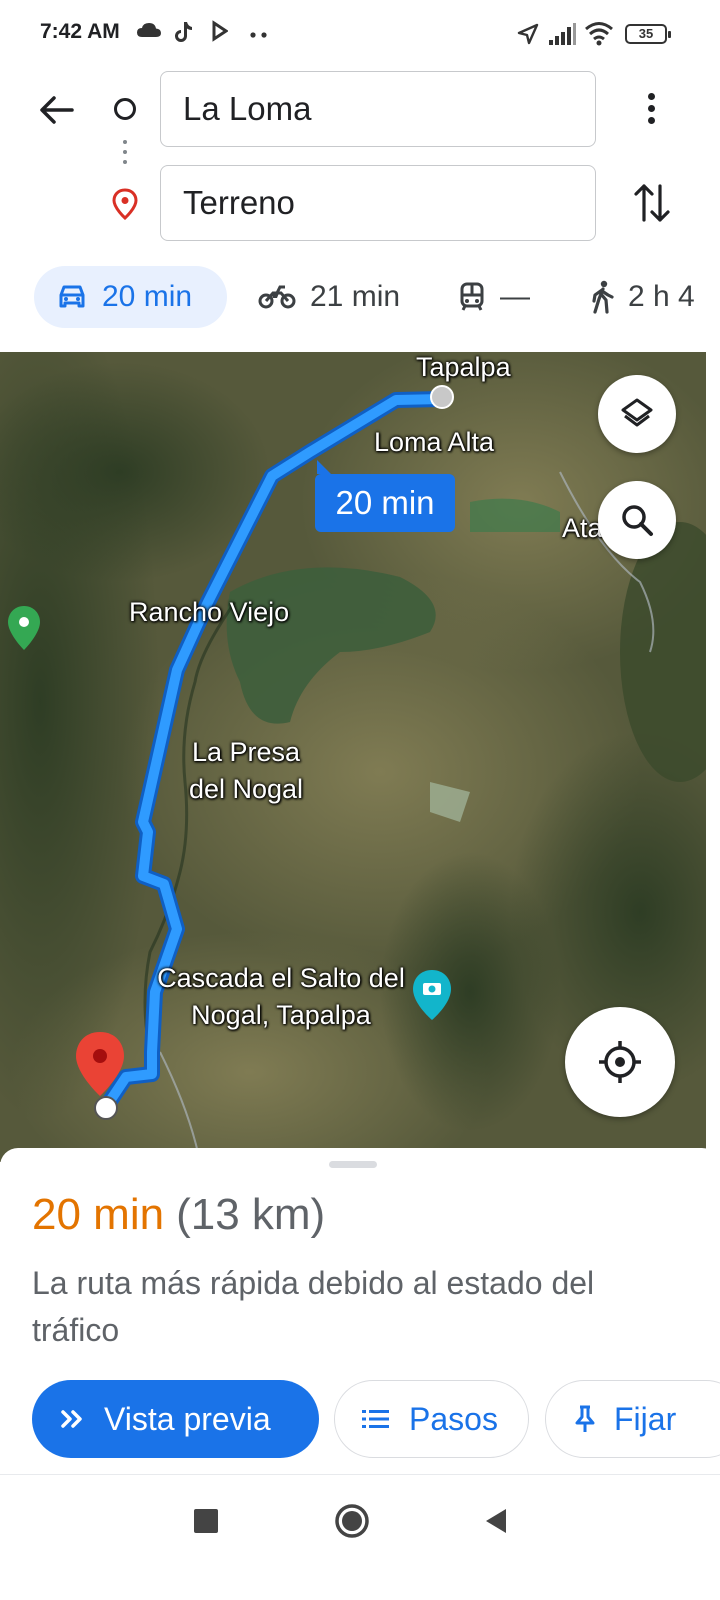 This screenshot has width=720, height=1600. I want to click on steps-label: Pasos, so click(453, 1418).